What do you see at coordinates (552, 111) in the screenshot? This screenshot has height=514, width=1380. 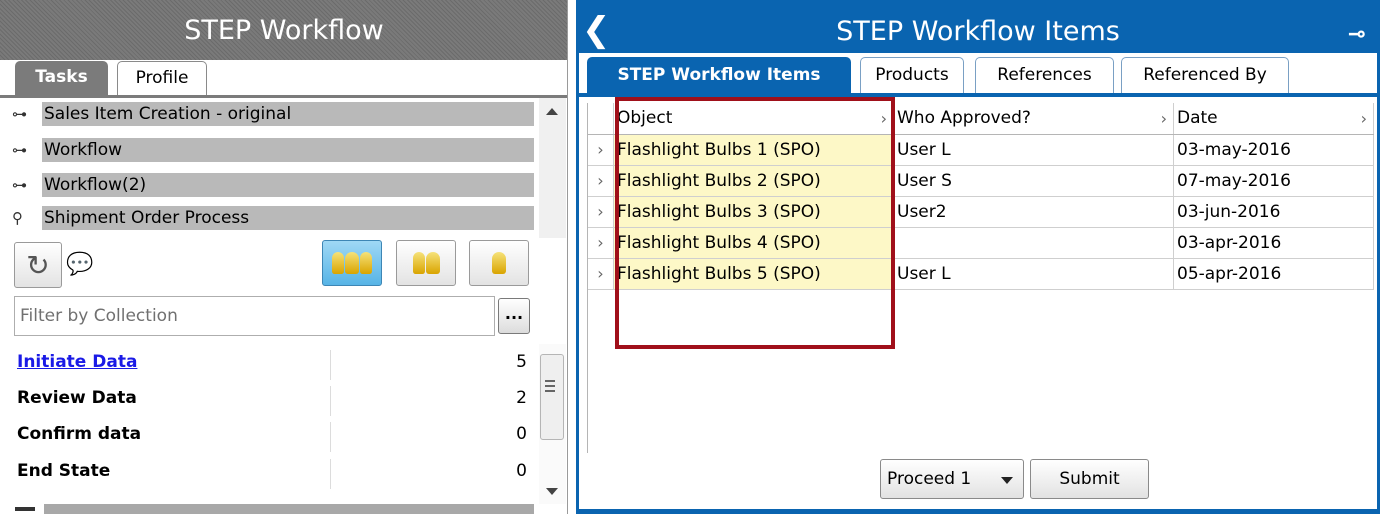 I see `scroll-up-icon` at bounding box center [552, 111].